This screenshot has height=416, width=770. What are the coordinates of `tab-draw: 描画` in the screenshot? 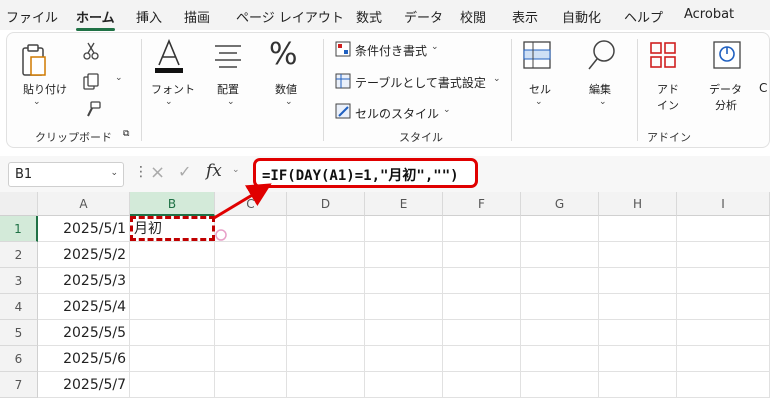 It's located at (197, 16).